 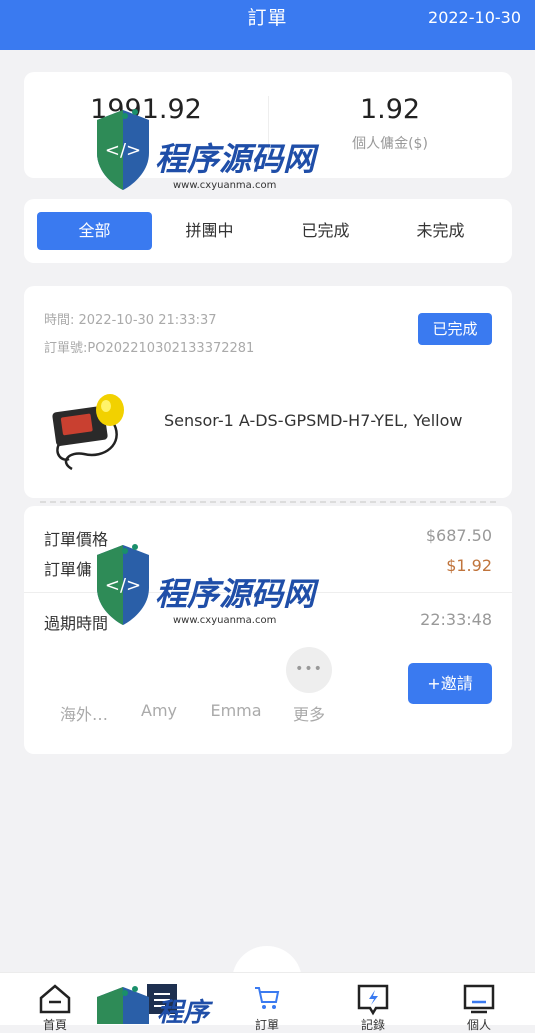 I want to click on stat-total-value: 1991.92, so click(x=146, y=109).